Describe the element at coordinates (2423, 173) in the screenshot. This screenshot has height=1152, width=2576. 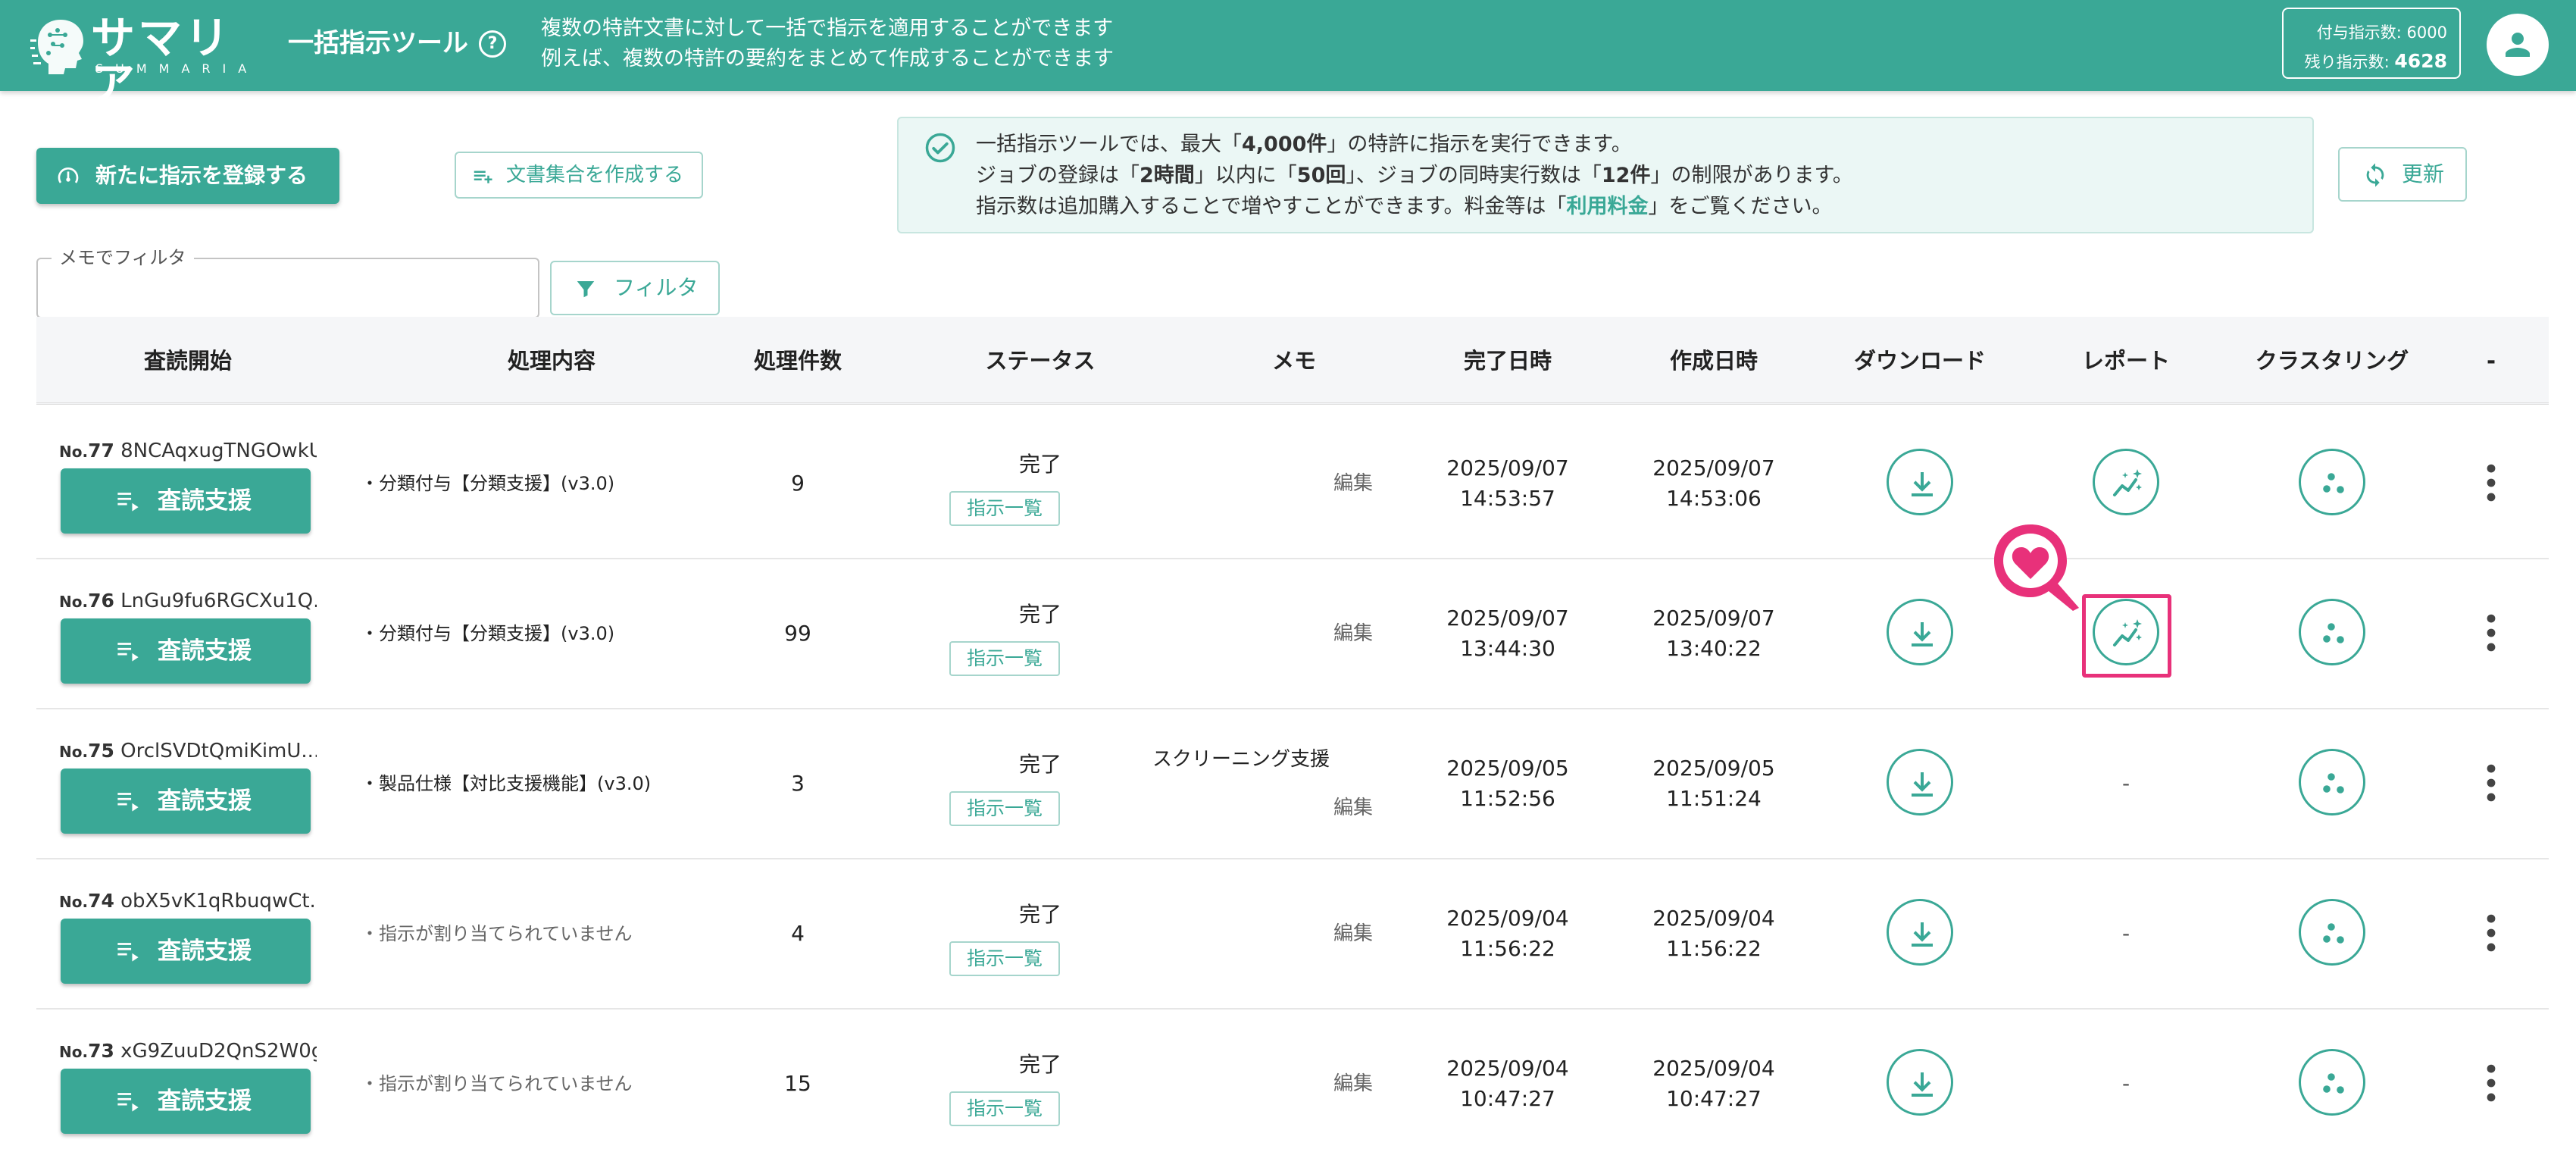
I see `refresh-label: 更新` at that location.